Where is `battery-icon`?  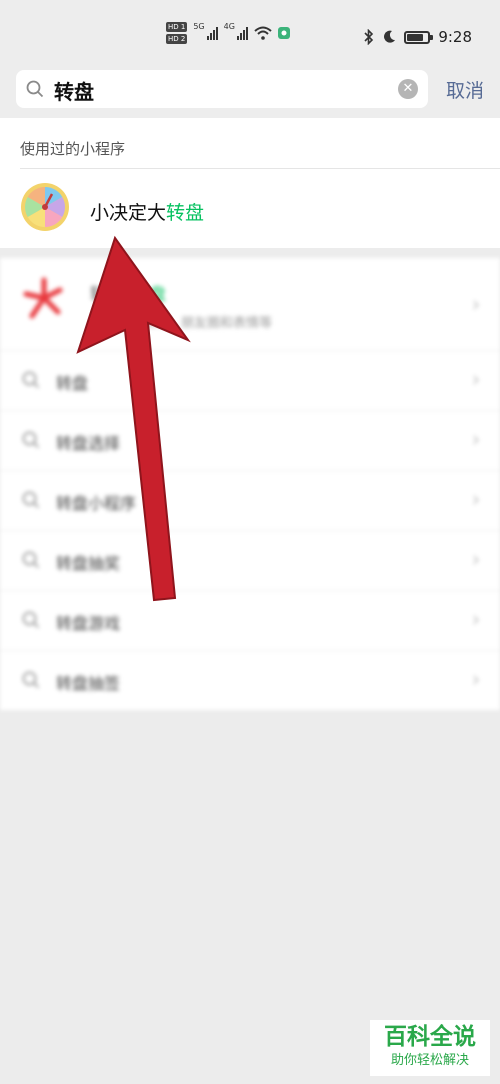
battery-icon is located at coordinates (419, 37).